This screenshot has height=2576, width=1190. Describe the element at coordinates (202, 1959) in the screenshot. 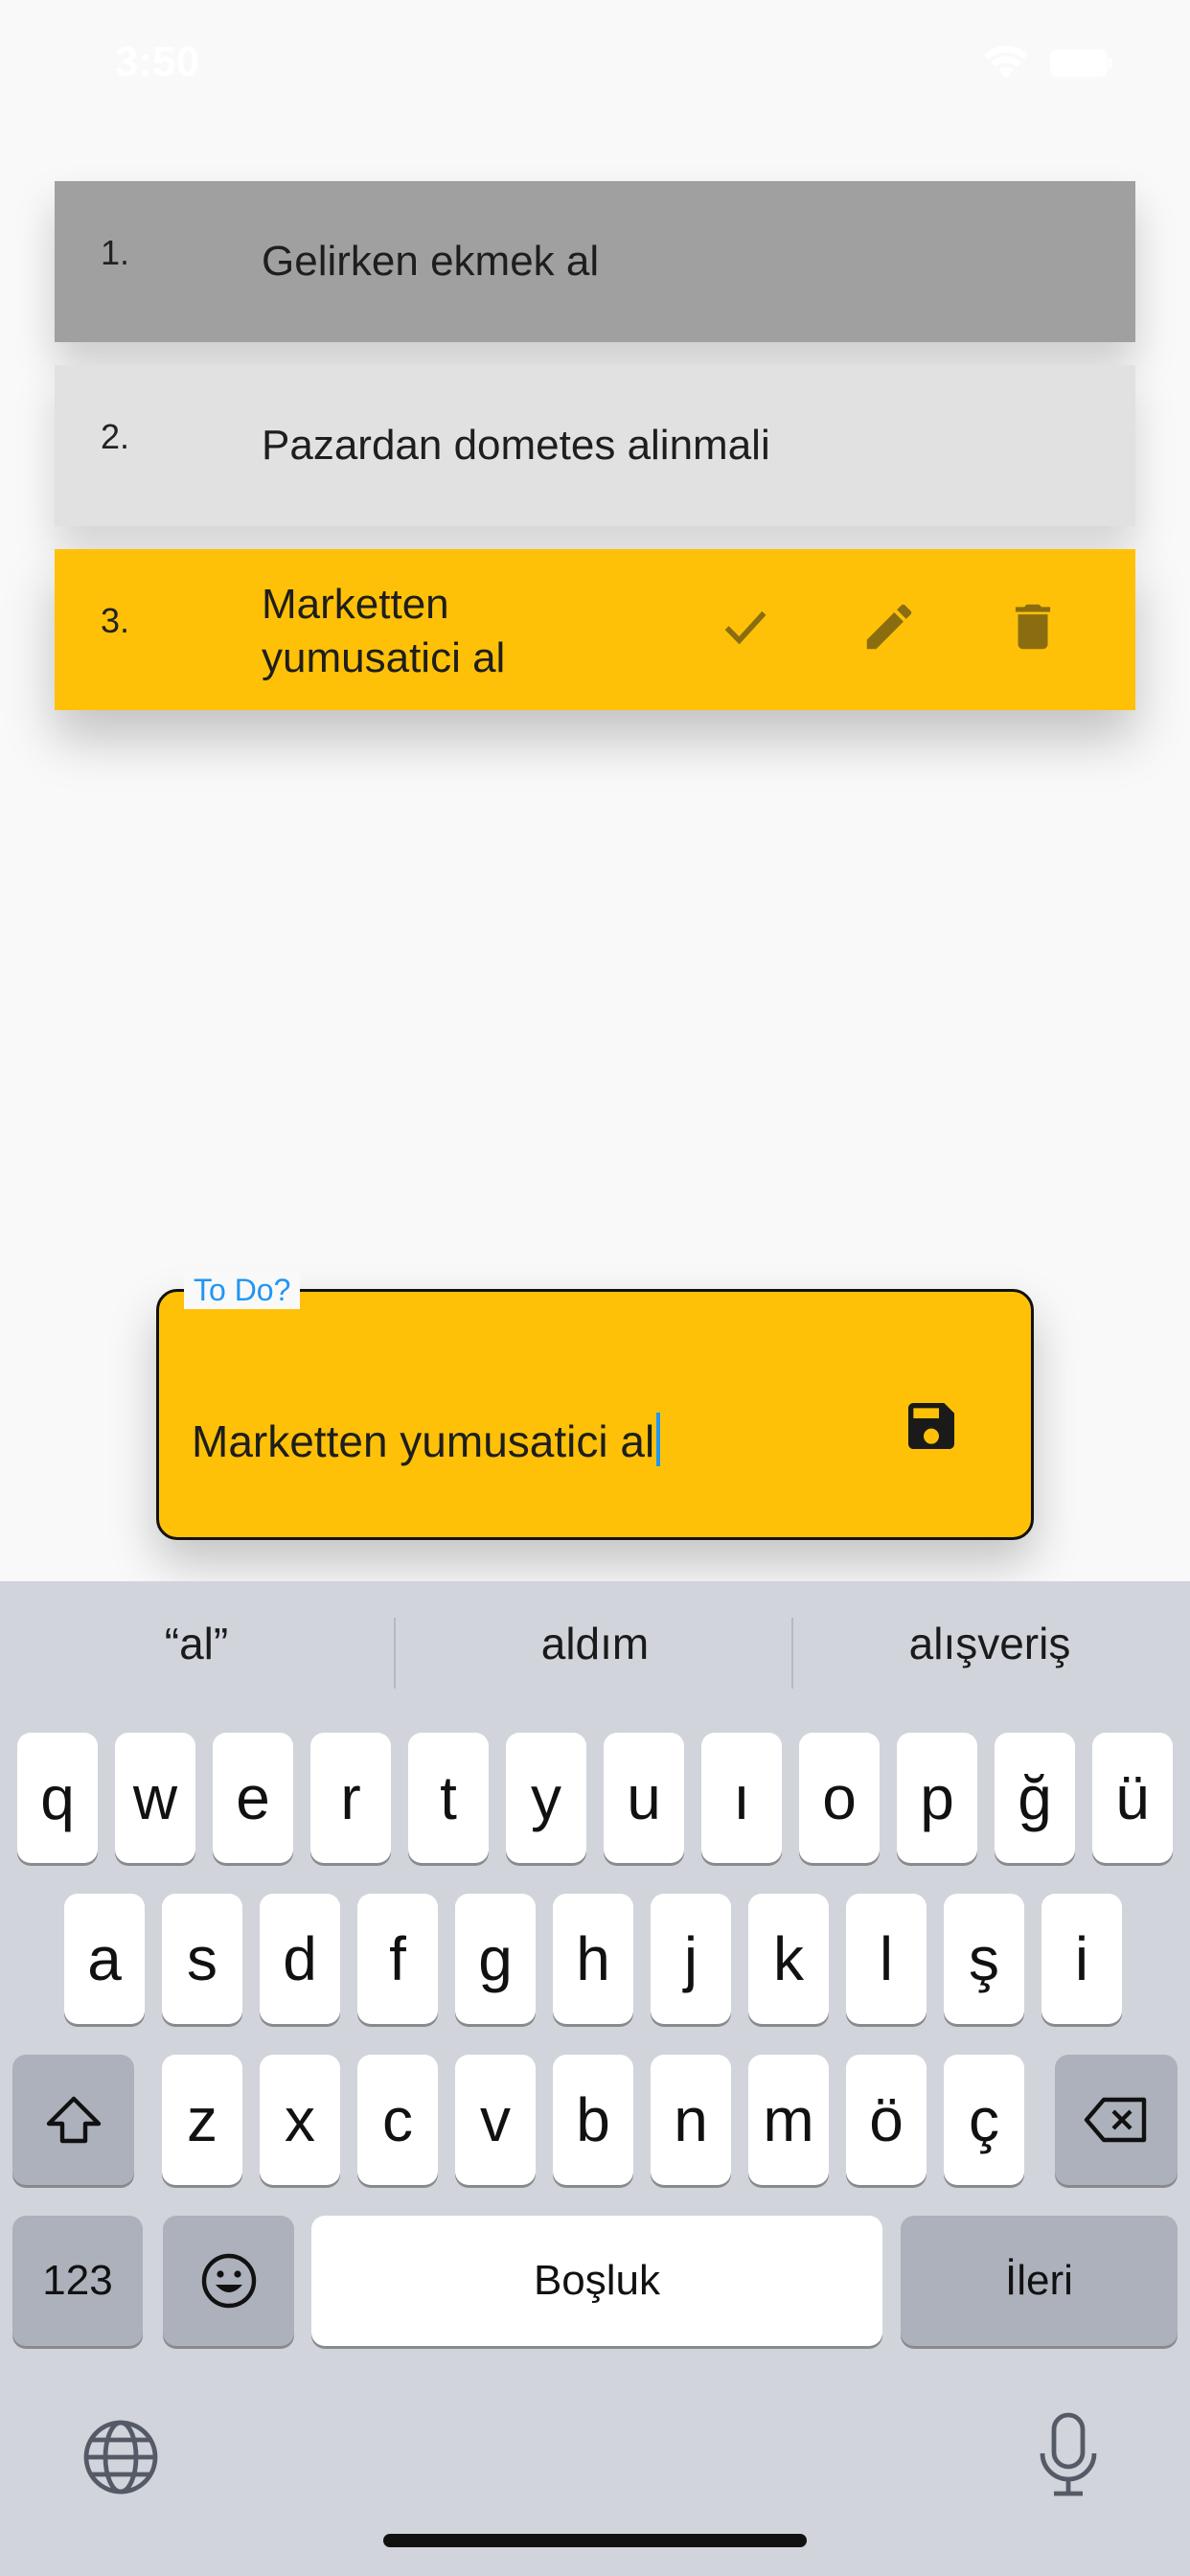

I see `key-s: s` at that location.